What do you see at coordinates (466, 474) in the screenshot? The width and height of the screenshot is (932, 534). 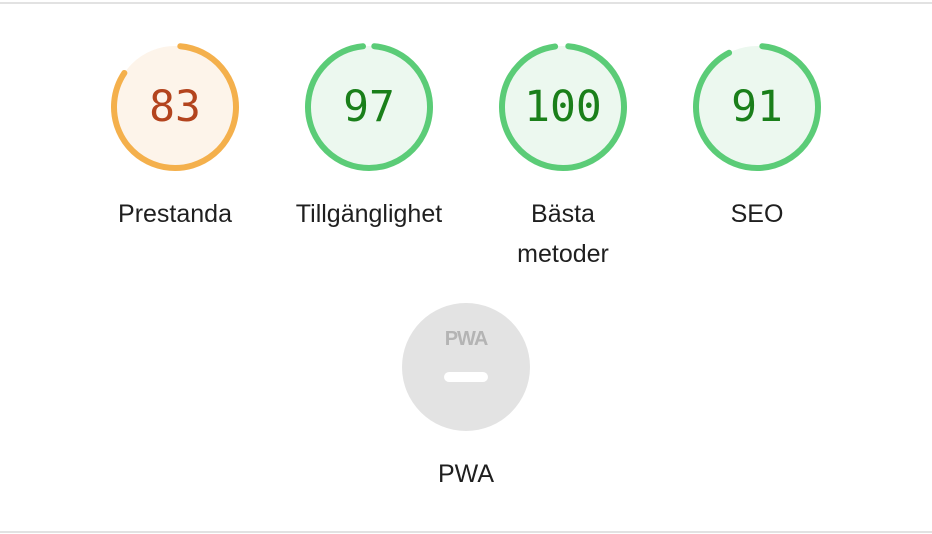 I see `gauge-pwa-label: PWA` at bounding box center [466, 474].